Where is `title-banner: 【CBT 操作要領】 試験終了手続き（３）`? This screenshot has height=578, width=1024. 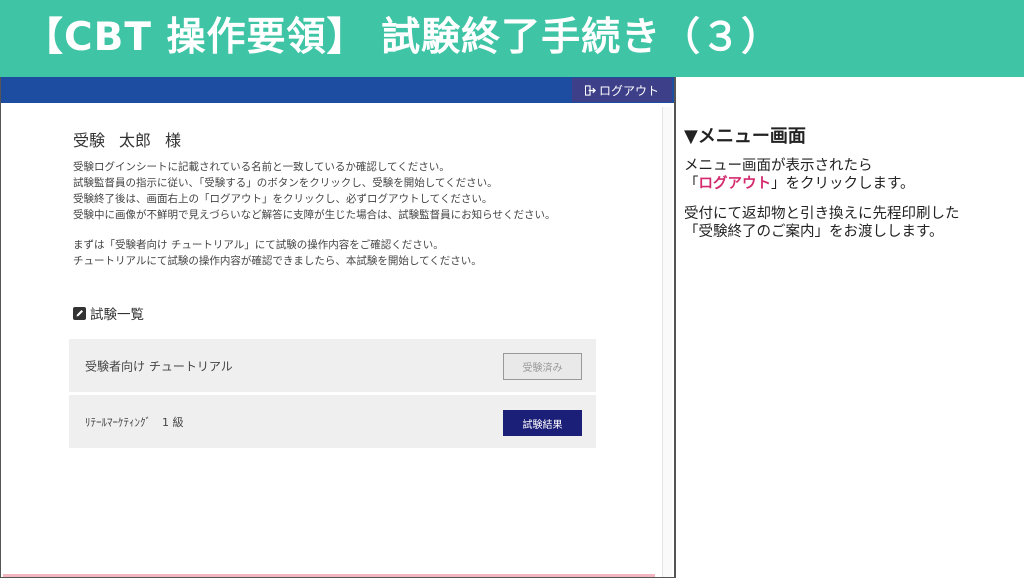 title-banner: 【CBT 操作要領】 試験終了手続き（３） is located at coordinates (512, 38).